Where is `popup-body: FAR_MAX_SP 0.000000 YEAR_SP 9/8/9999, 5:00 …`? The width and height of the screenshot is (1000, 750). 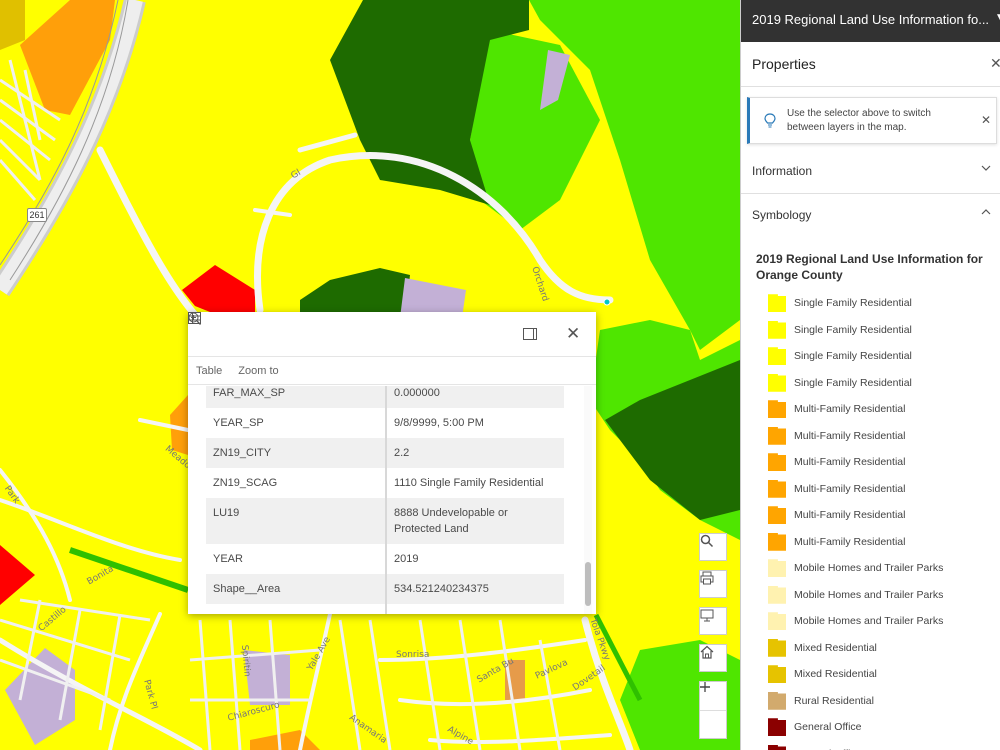
popup-body: FAR_MAX_SP 0.000000 YEAR_SP 9/8/9999, 5:00 … is located at coordinates (392, 500).